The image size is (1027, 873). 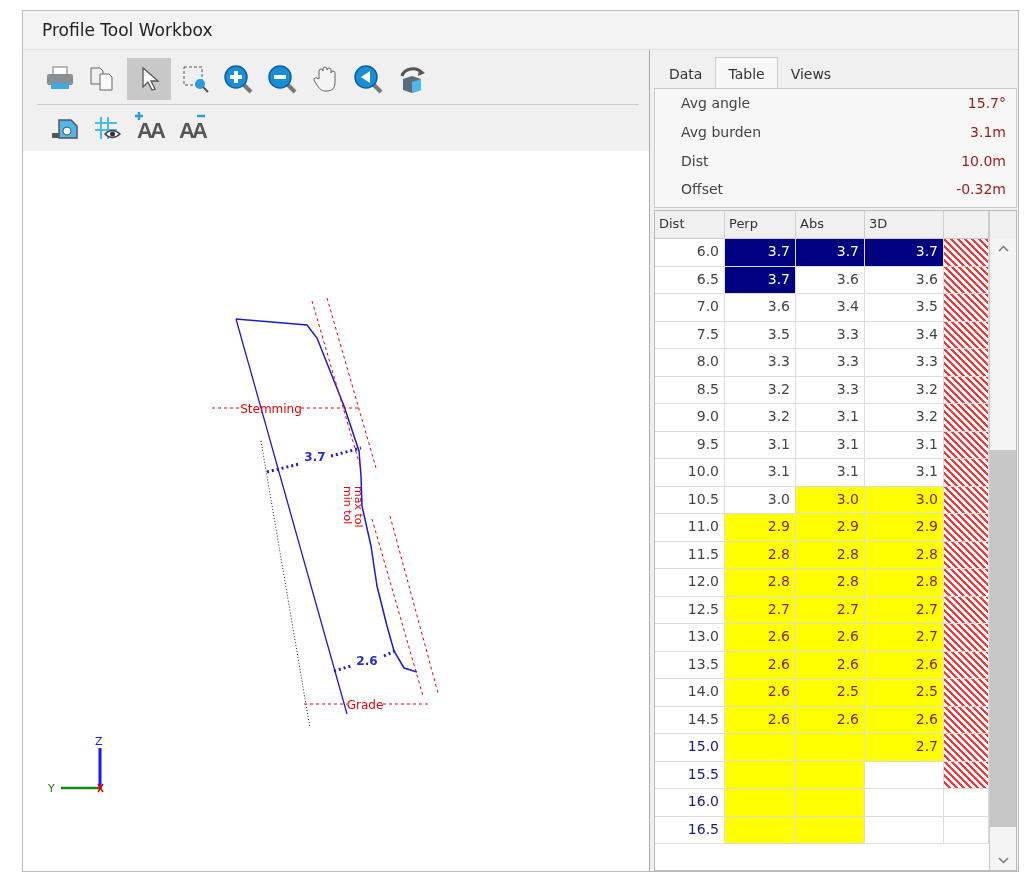 I want to click on column-header: Dist, so click(x=690, y=225).